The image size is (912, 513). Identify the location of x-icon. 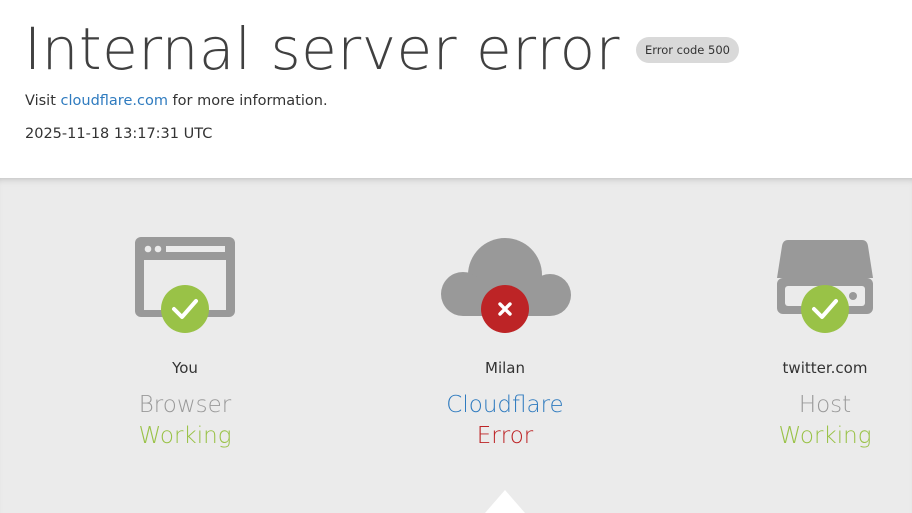
(505, 309).